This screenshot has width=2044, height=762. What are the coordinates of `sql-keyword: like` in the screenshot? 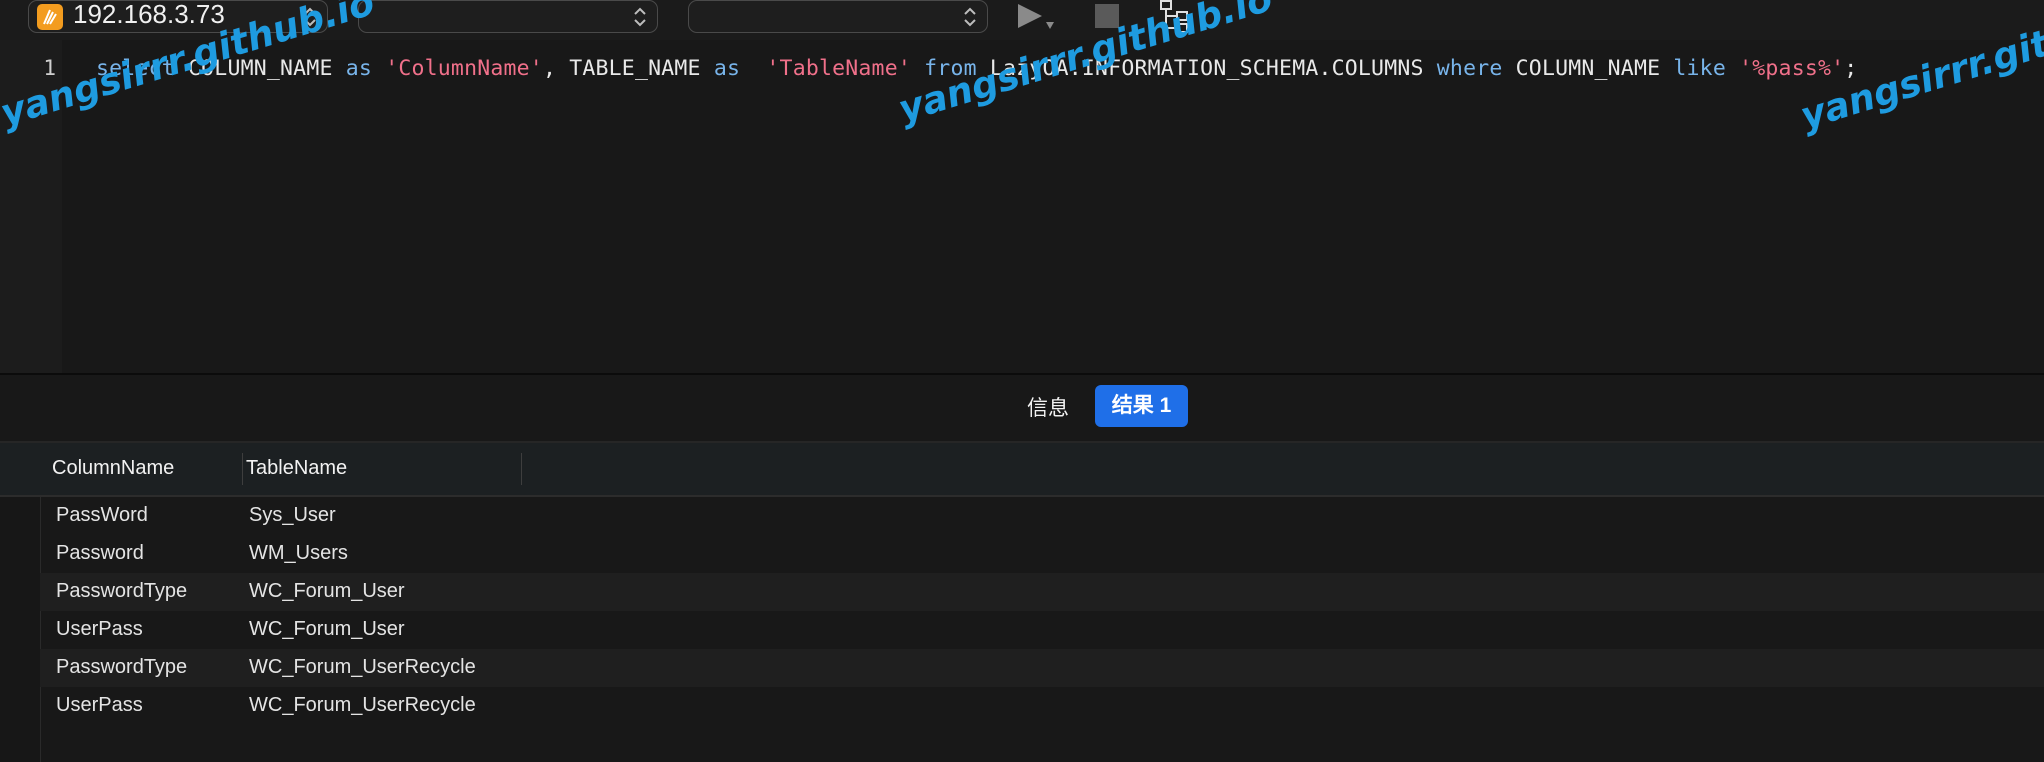 It's located at (1699, 68).